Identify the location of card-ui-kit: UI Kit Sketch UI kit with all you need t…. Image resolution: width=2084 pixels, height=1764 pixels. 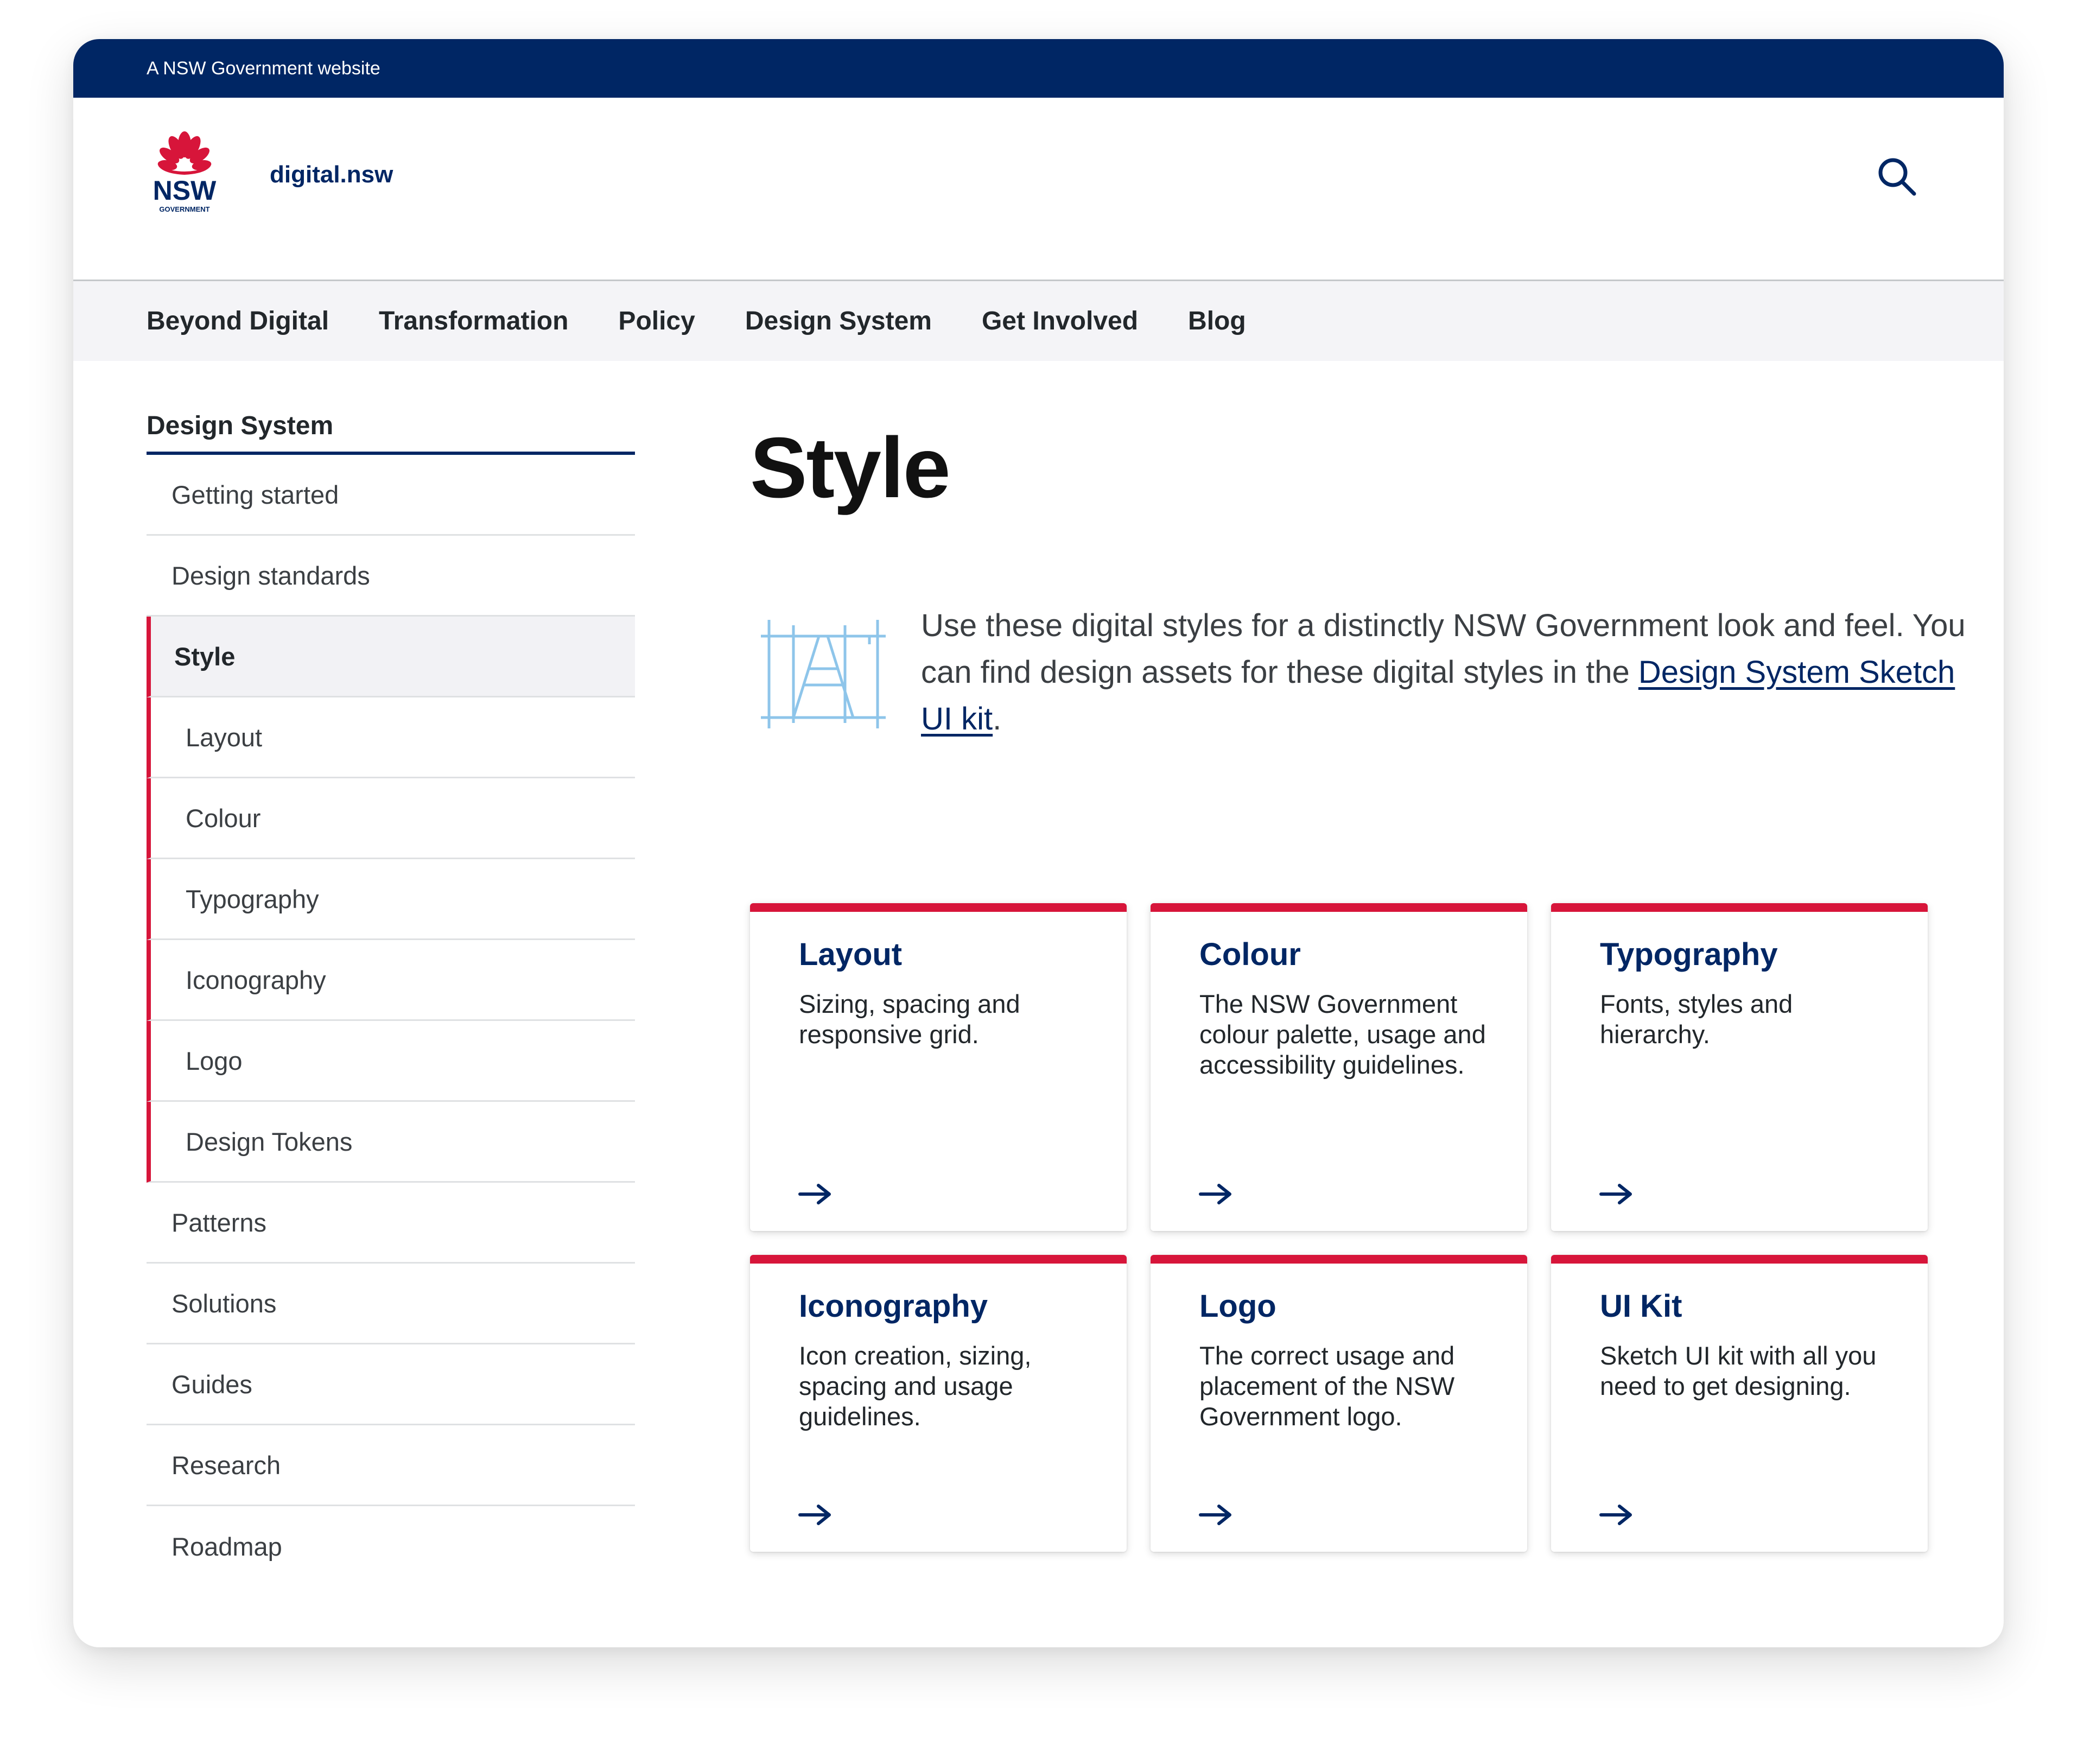
(1740, 1403).